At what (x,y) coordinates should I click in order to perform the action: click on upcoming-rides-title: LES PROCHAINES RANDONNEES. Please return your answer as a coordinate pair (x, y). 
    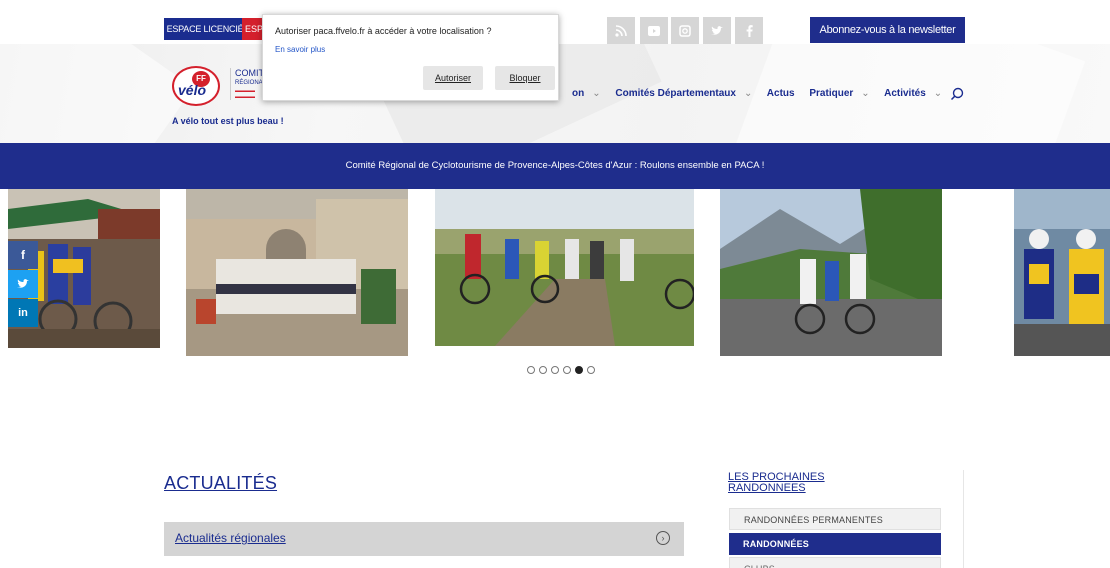
    Looking at the image, I should click on (803, 483).